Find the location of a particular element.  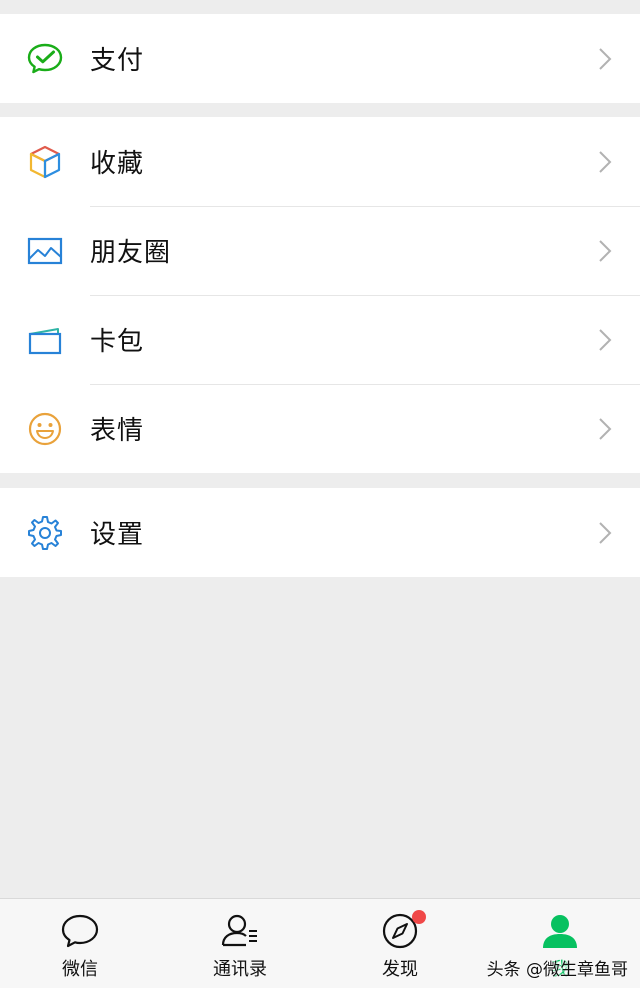

tab-label: 微信 is located at coordinates (80, 969).